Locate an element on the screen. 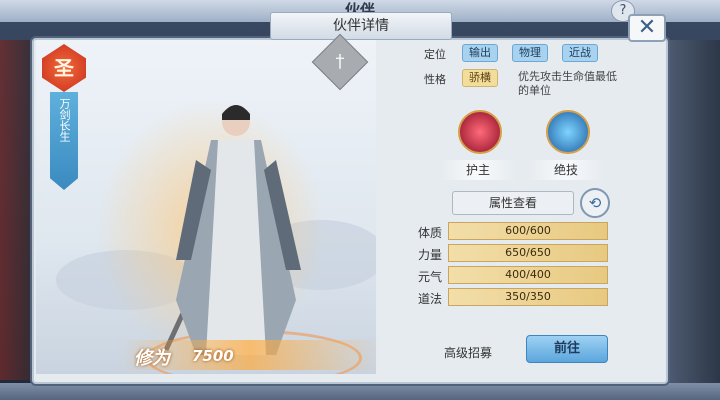  companion-figure is located at coordinates (232, 230).